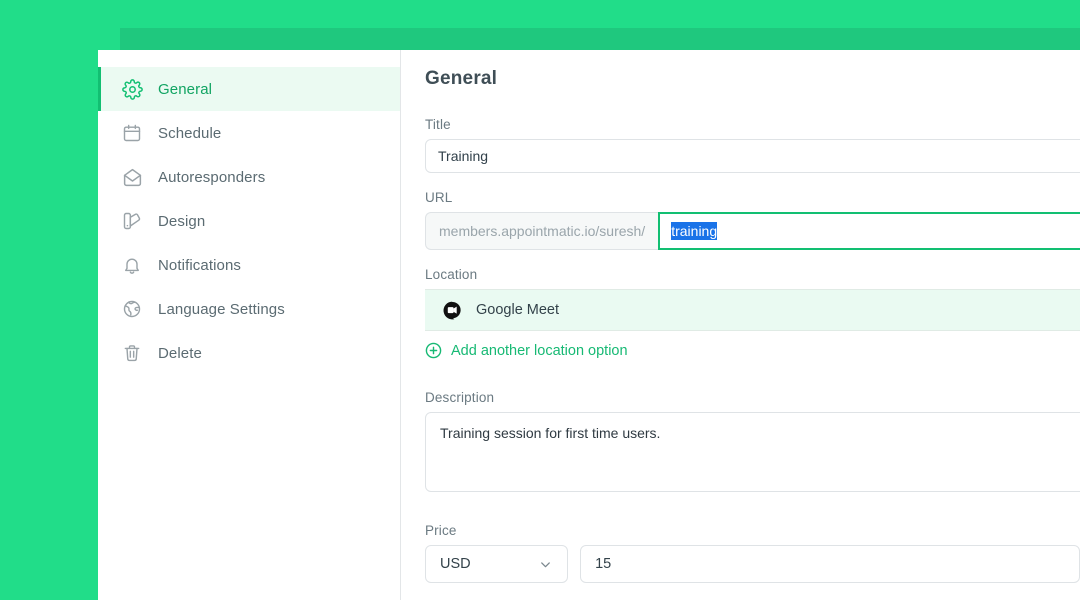  I want to click on sidebar-item-label: Delete, so click(180, 353).